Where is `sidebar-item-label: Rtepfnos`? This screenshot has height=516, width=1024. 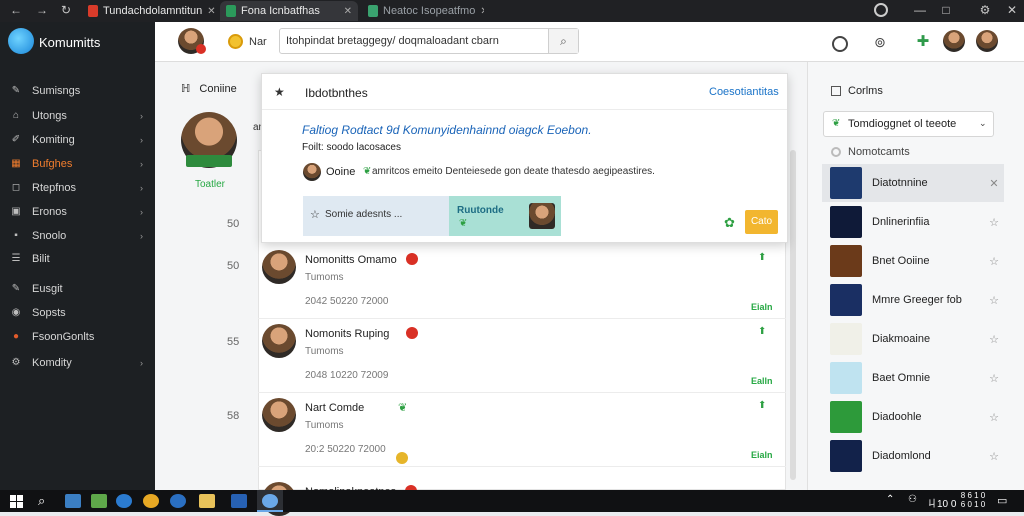
sidebar-item-label: Rtepfnos is located at coordinates (54, 188).